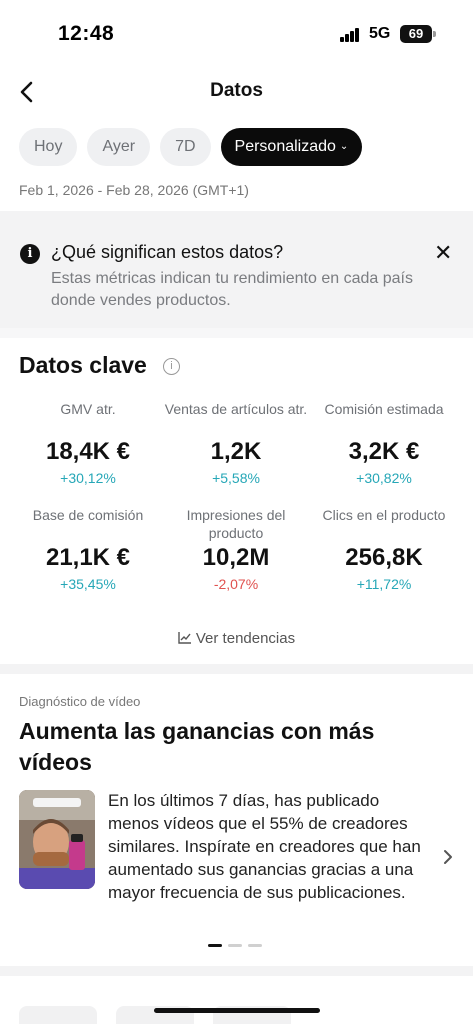 This screenshot has height=1024, width=473. Describe the element at coordinates (245, 638) in the screenshot. I see `view-trends-label: Ver tendencias` at that location.